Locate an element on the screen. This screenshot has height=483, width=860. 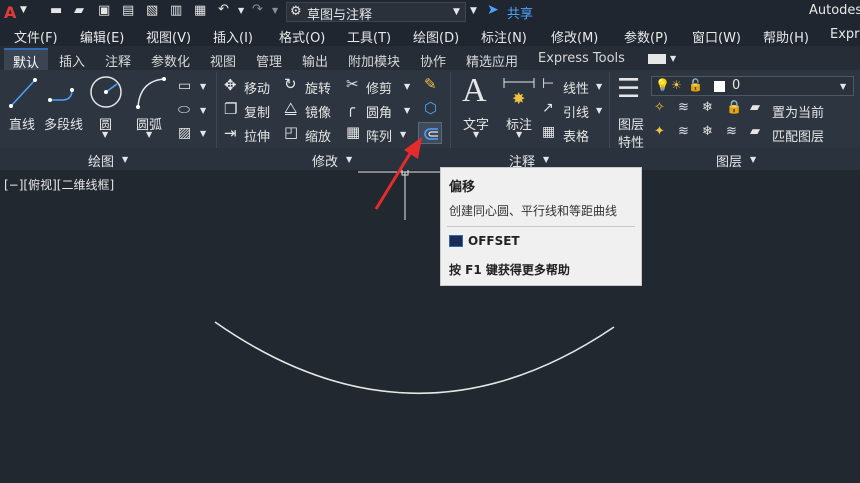
hatch-icon: ▨ is located at coordinates (184, 133).